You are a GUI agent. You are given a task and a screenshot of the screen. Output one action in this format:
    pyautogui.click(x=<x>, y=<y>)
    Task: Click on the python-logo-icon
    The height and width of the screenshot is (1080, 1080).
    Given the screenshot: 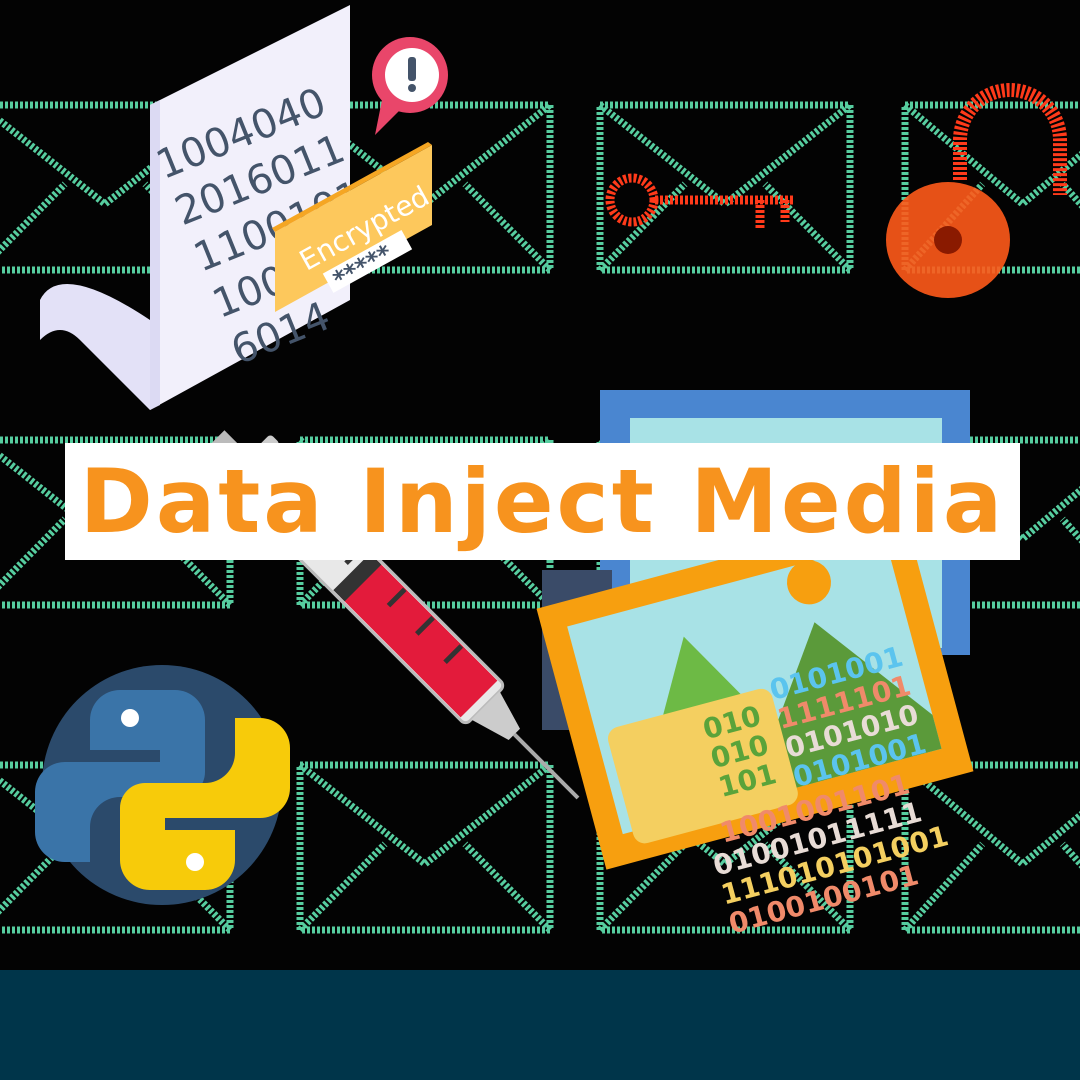 What is the action you would take?
    pyautogui.click(x=162, y=785)
    